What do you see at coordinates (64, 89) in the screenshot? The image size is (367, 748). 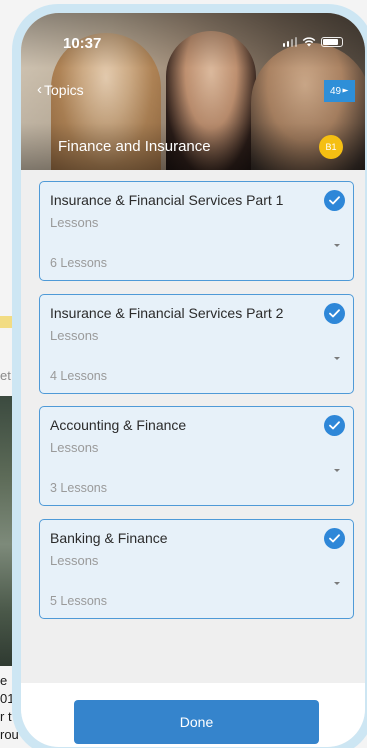 I see `back-label: Topics` at bounding box center [64, 89].